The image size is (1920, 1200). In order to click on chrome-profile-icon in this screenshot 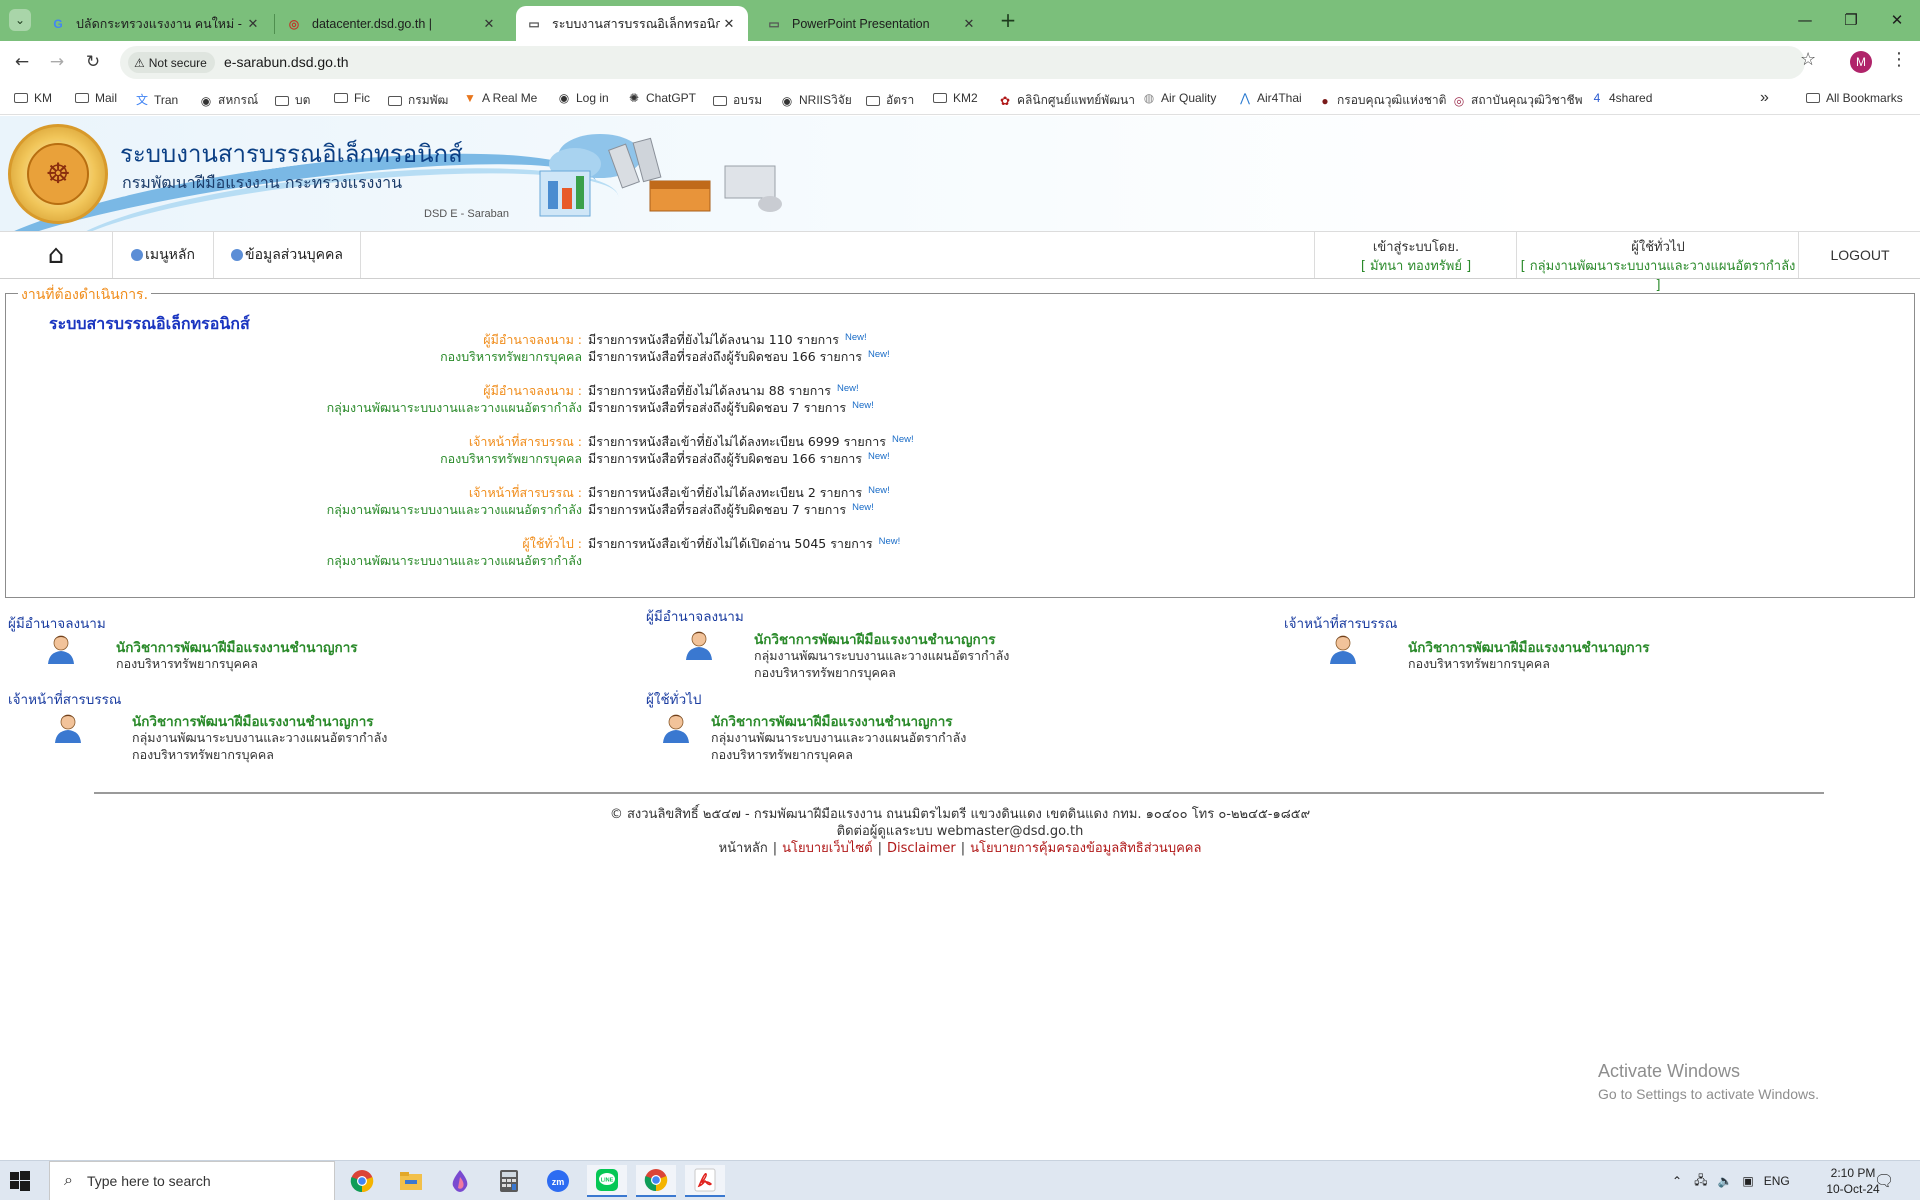, I will do `click(656, 1181)`.